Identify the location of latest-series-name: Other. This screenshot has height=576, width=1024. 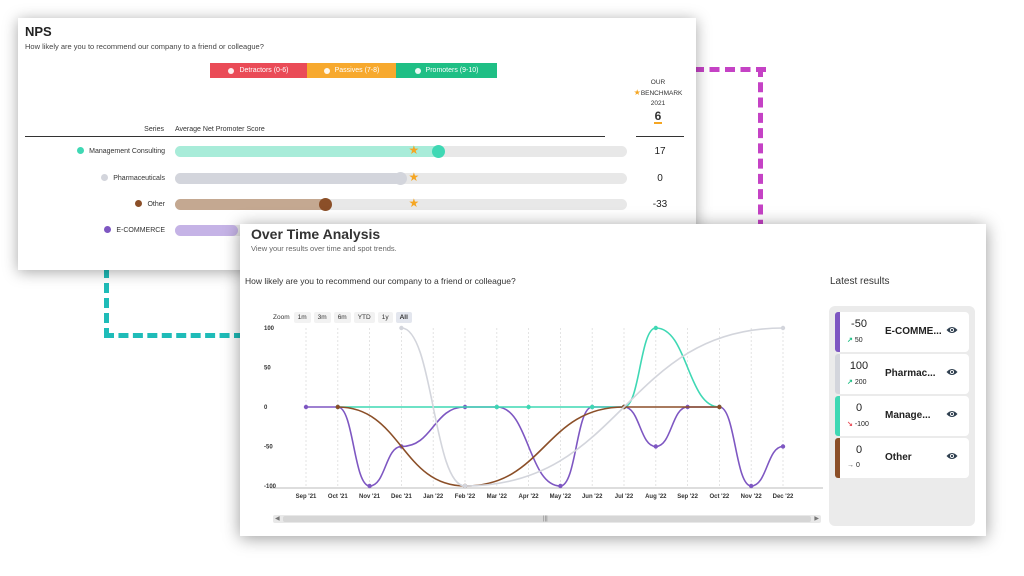
(898, 457).